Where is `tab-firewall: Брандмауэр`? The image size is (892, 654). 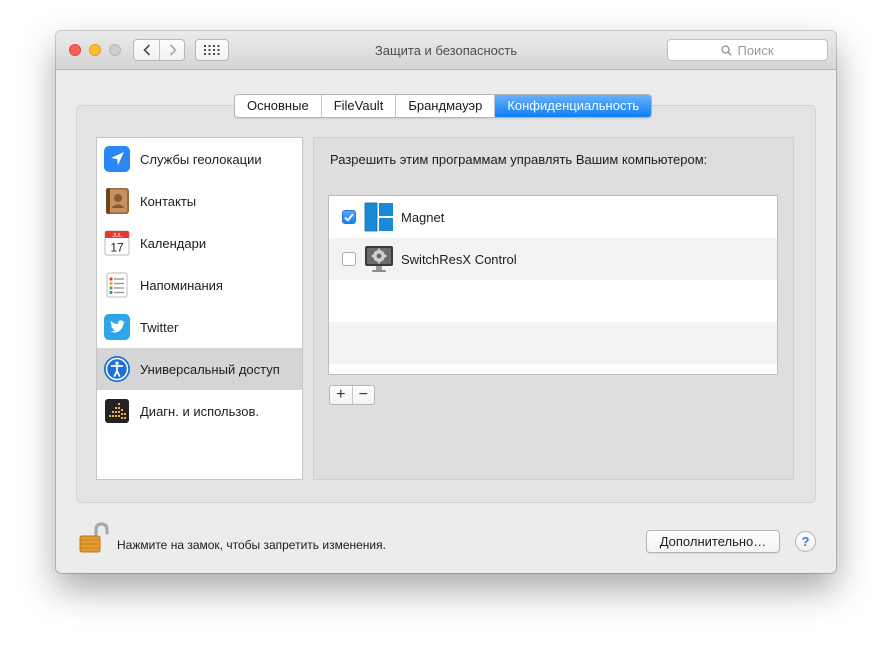 tab-firewall: Брандмауэр is located at coordinates (446, 106).